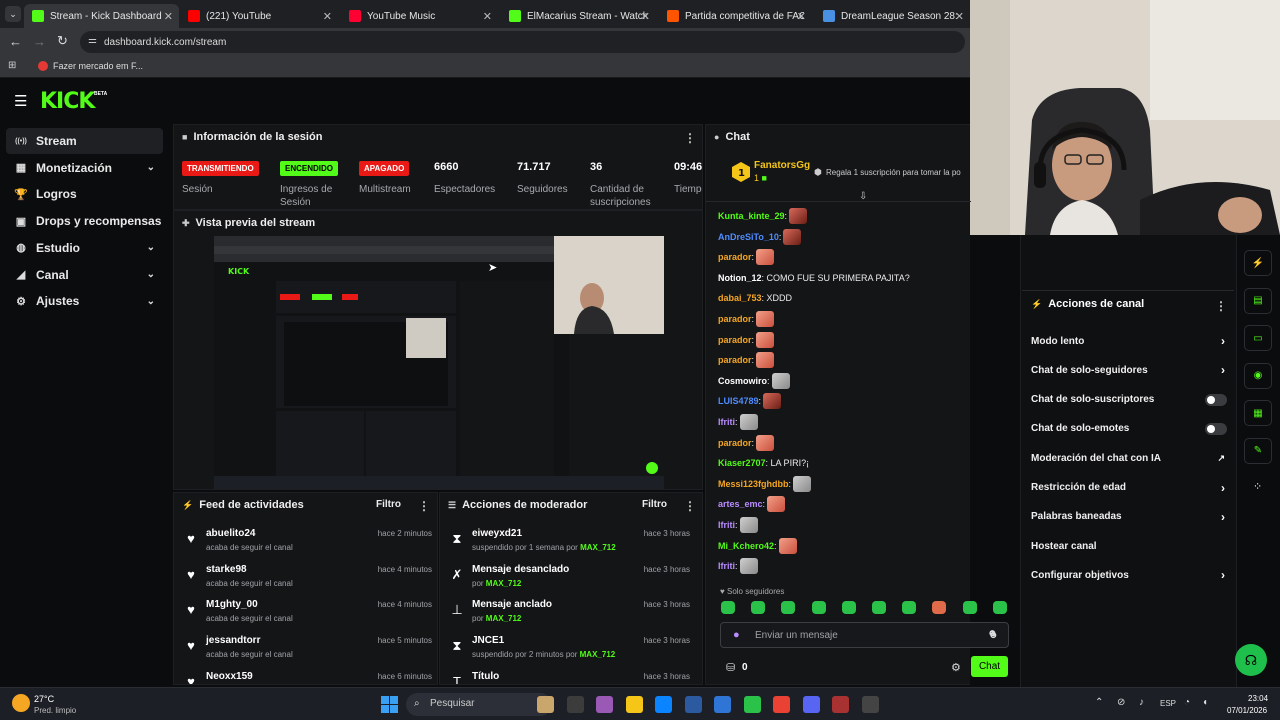  Describe the element at coordinates (740, 298) in the screenshot. I see `chat-username: dabai_753` at that location.